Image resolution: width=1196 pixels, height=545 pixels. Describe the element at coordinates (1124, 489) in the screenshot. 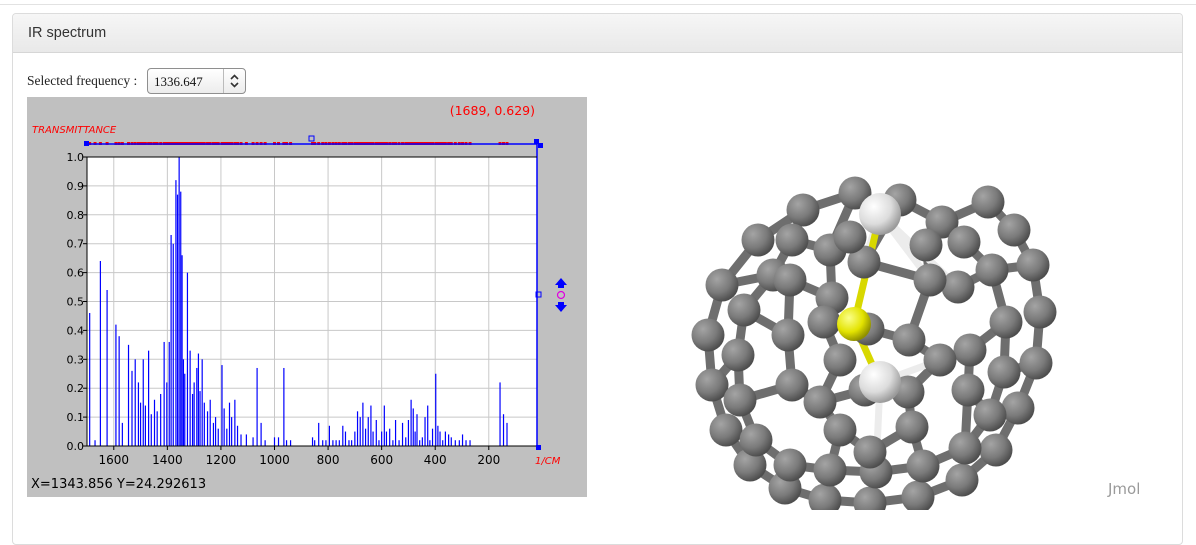

I see `jmol-label: Jmol` at that location.